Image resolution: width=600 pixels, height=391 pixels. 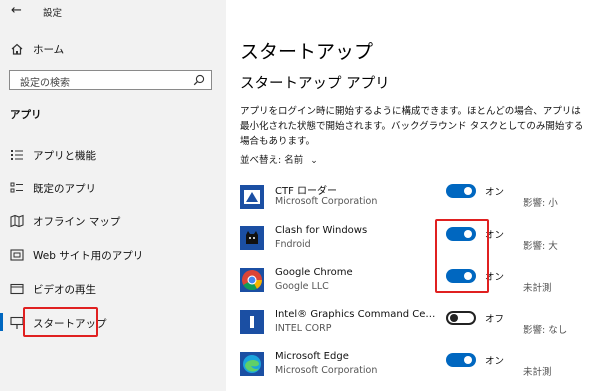 What do you see at coordinates (199, 80) in the screenshot?
I see `search-icon` at bounding box center [199, 80].